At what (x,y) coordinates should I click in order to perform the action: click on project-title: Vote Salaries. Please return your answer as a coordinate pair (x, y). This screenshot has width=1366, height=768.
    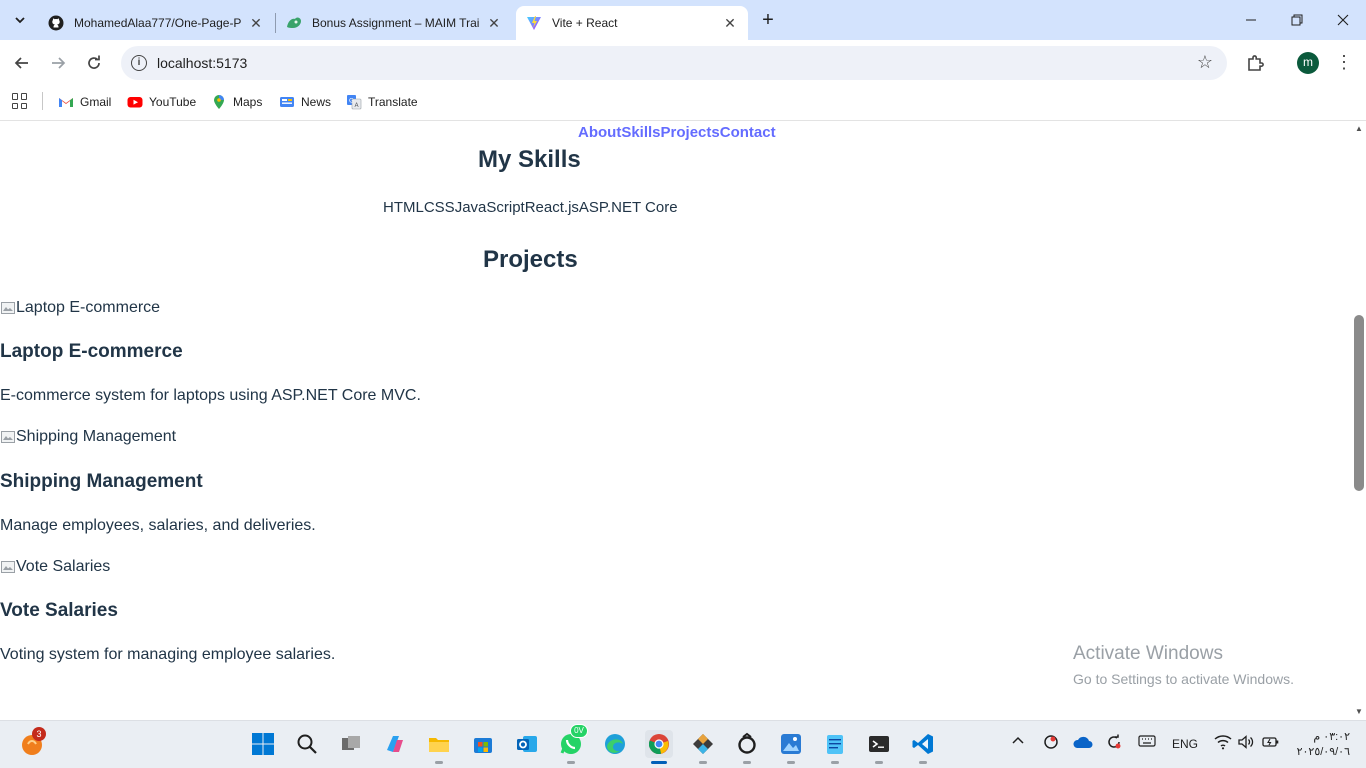
    Looking at the image, I should click on (59, 610).